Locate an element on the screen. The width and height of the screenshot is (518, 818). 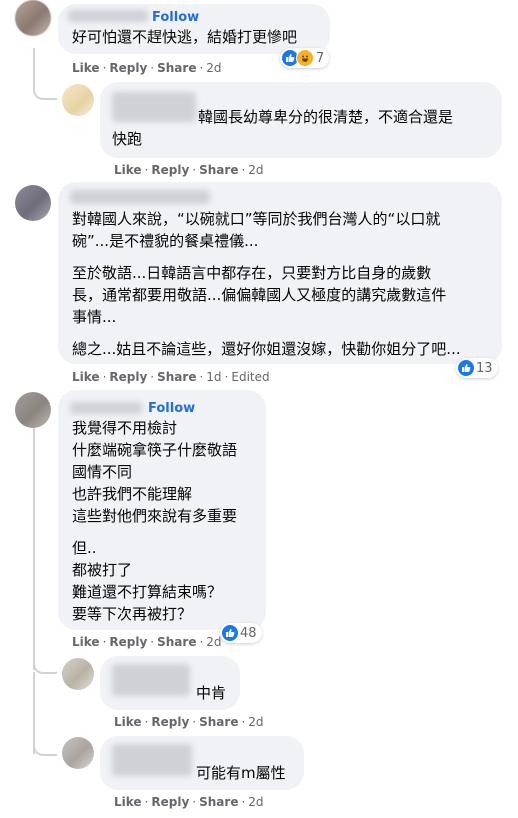
edited-label: Edited is located at coordinates (250, 377).